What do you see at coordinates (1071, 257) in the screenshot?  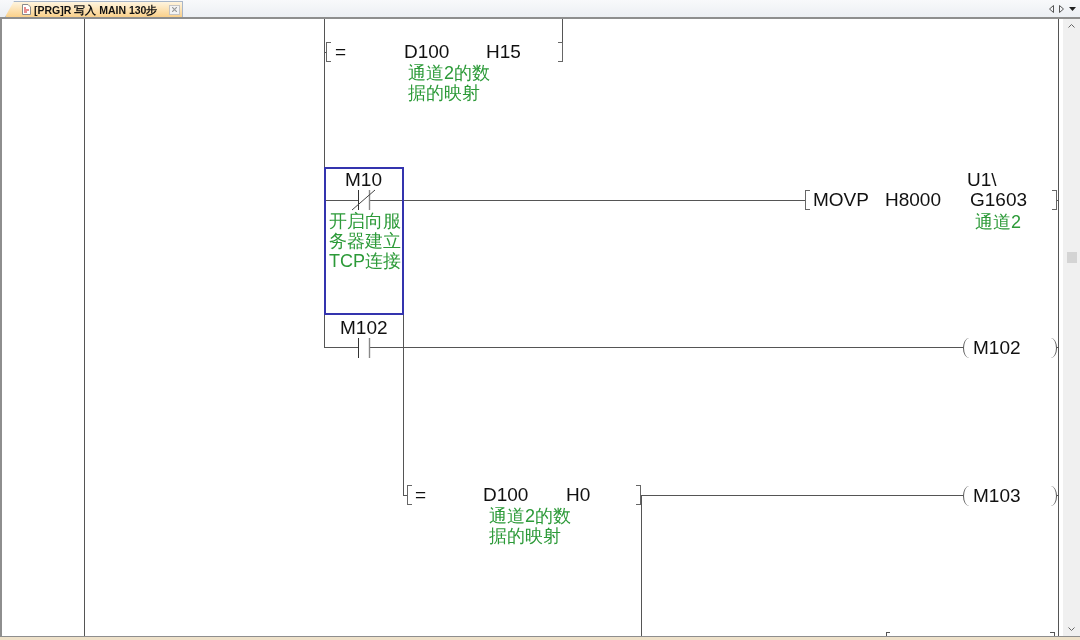 I see `scroll-thumb` at bounding box center [1071, 257].